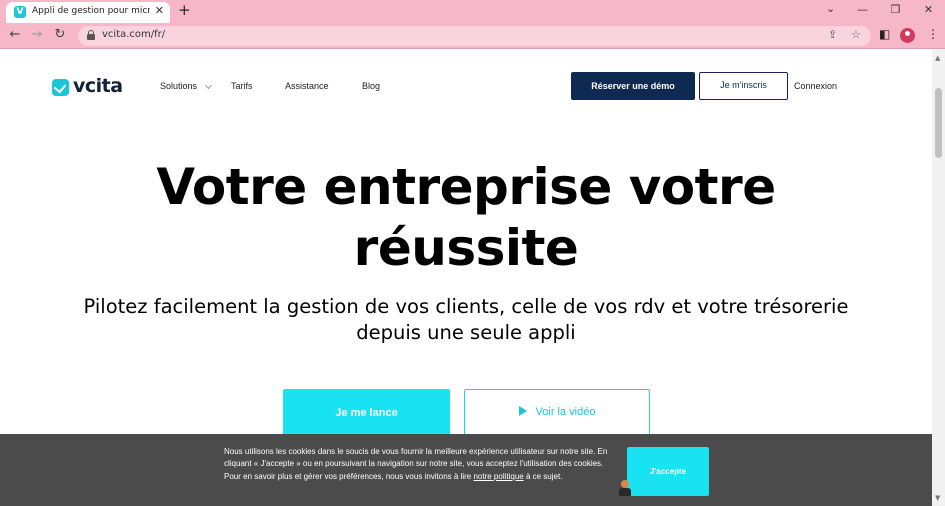 The width and height of the screenshot is (945, 506). I want to click on watch-video-label: Voir la vidéo, so click(565, 412).